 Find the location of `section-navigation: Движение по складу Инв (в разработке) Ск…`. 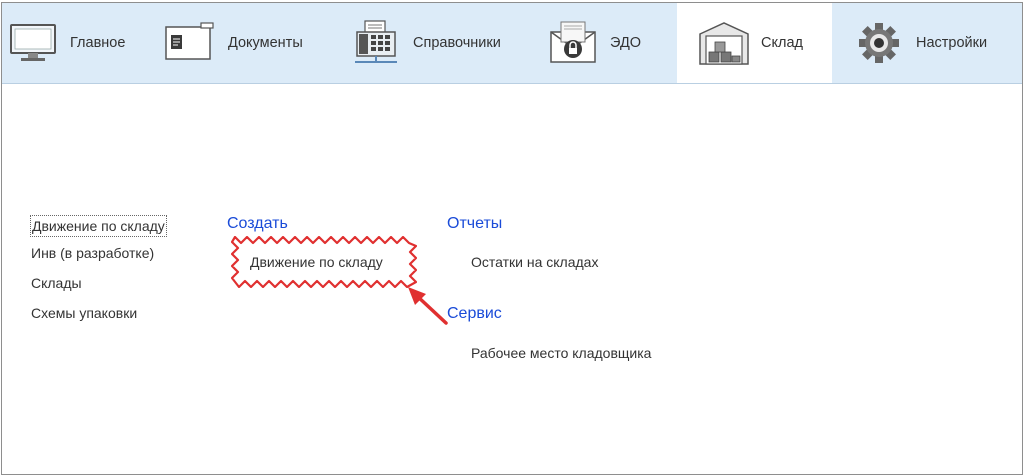

section-navigation: Движение по складу Инв (в разработке) Ск… is located at coordinates (98, 274).